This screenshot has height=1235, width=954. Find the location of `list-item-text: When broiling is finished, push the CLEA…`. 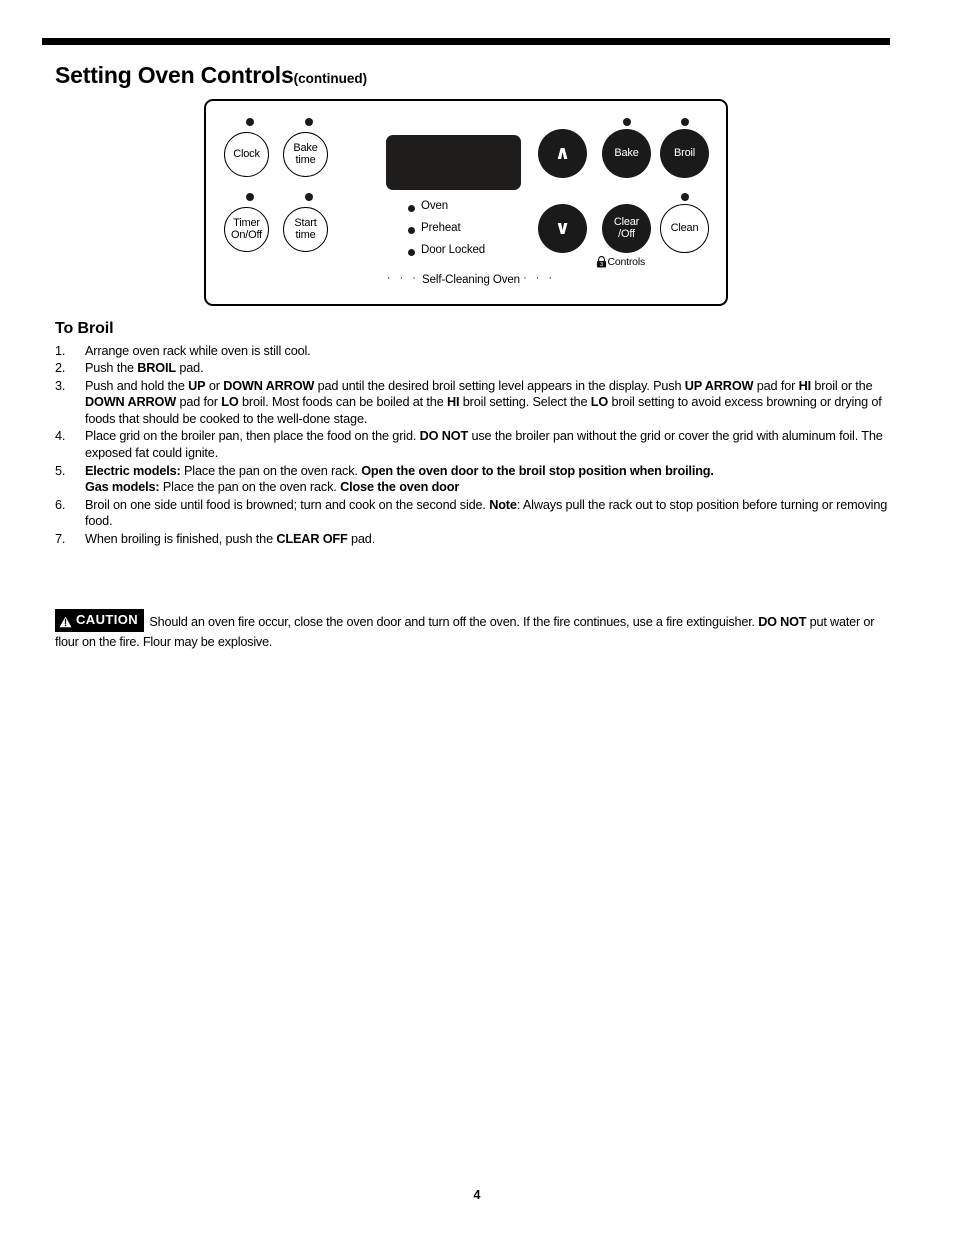

list-item-text: When broiling is finished, push the CLEA… is located at coordinates (230, 538).